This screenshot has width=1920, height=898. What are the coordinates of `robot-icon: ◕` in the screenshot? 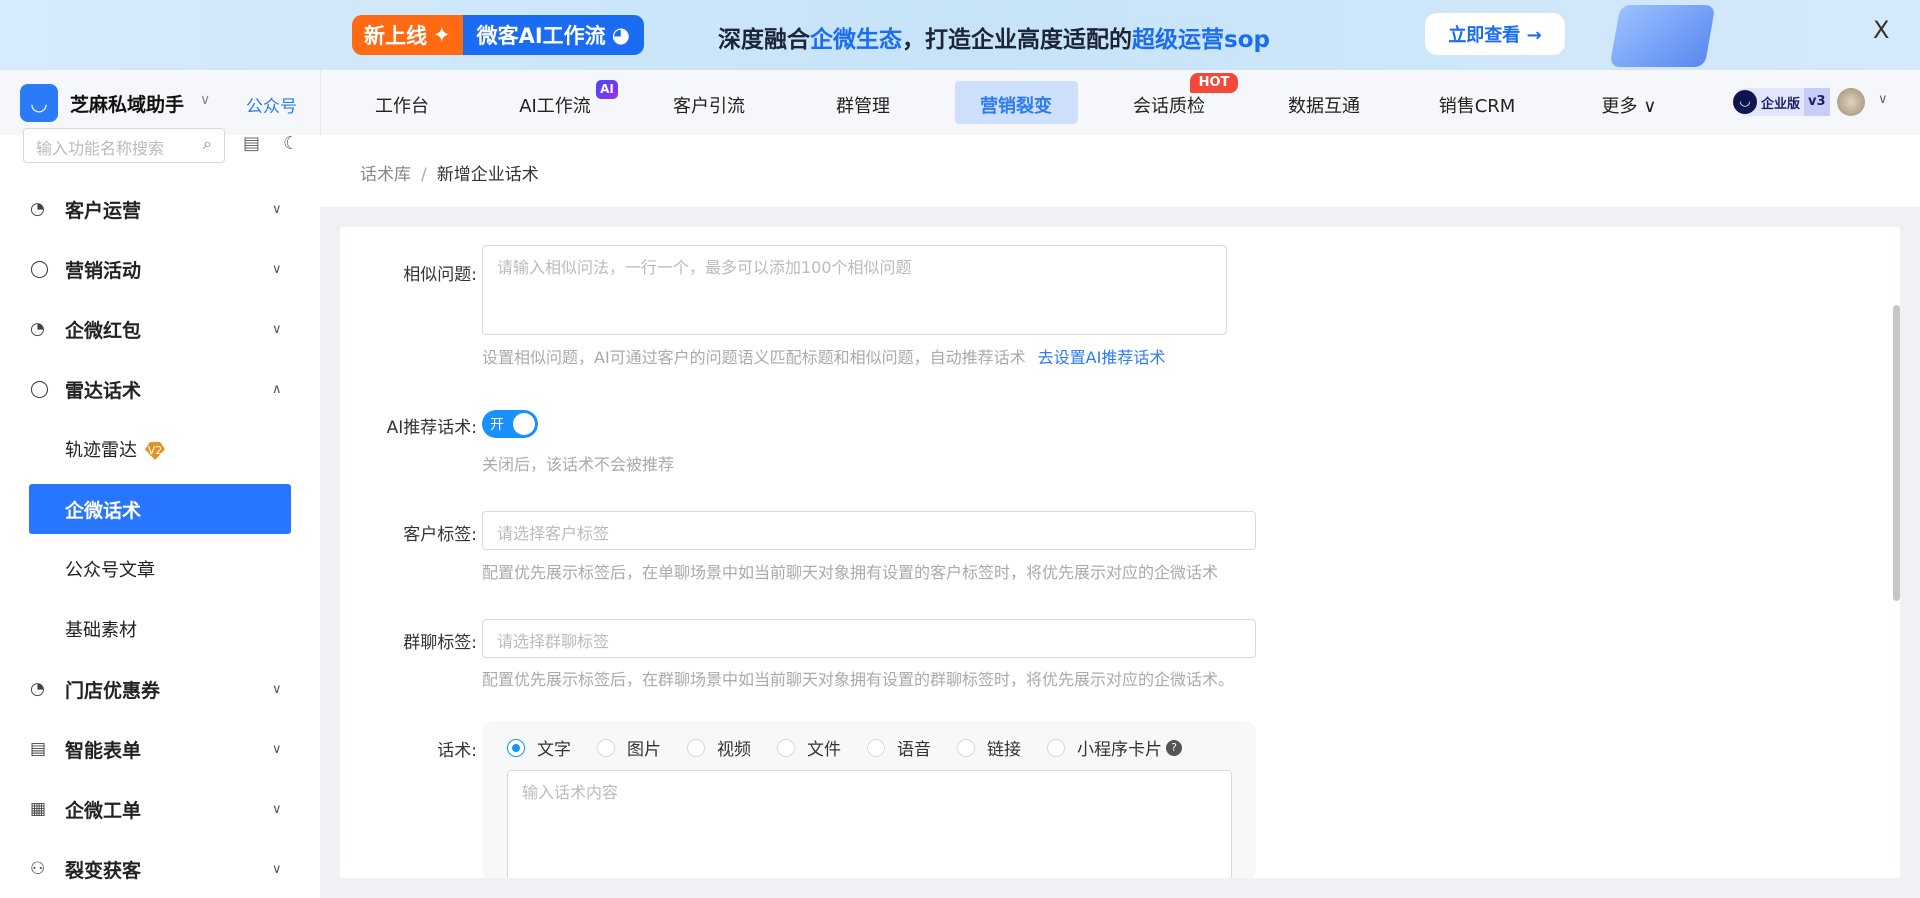 It's located at (621, 35).